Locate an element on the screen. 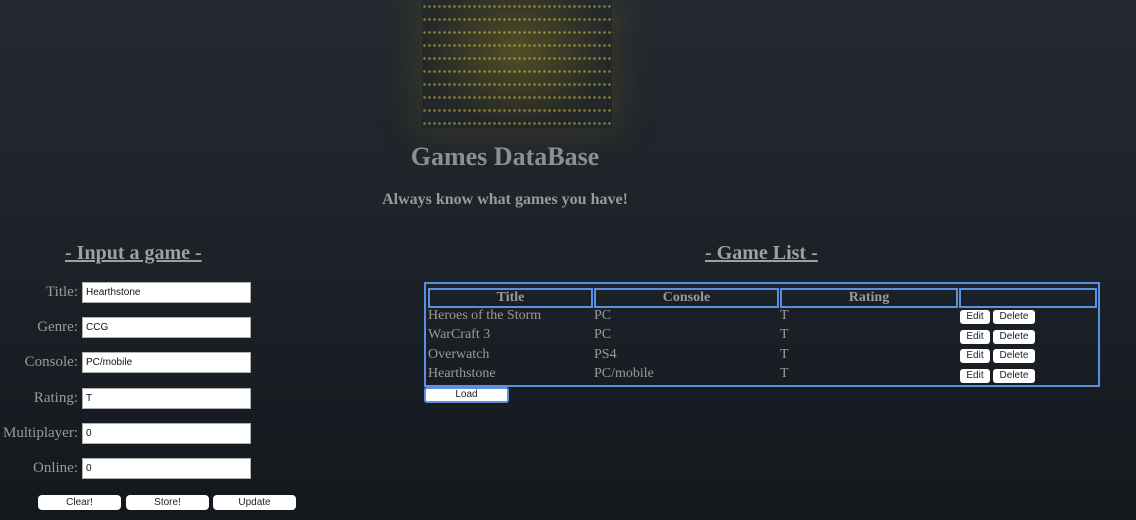 This screenshot has height=520, width=1136. row-title: Hearthstone is located at coordinates (462, 373).